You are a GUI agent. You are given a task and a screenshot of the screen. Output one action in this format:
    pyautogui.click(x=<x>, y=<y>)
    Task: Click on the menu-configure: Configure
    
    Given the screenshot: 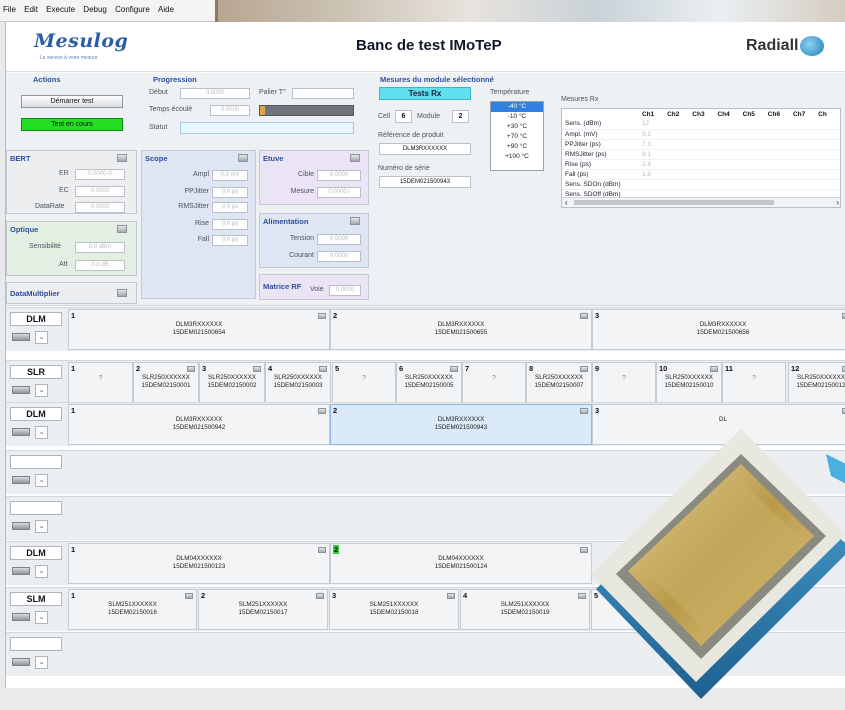 What is the action you would take?
    pyautogui.click(x=132, y=7)
    